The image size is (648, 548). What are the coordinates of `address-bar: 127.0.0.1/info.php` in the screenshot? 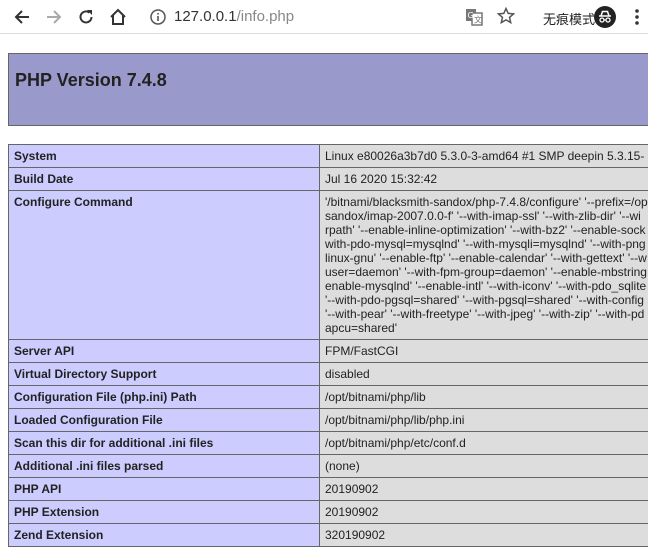 It's located at (234, 16).